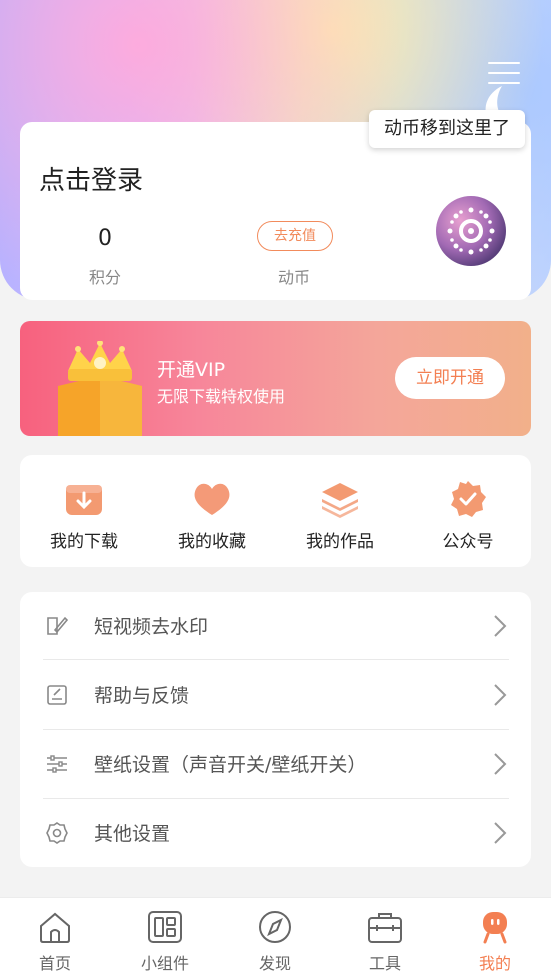 The image size is (551, 980). What do you see at coordinates (495, 928) in the screenshot?
I see `profile-mascot-icon` at bounding box center [495, 928].